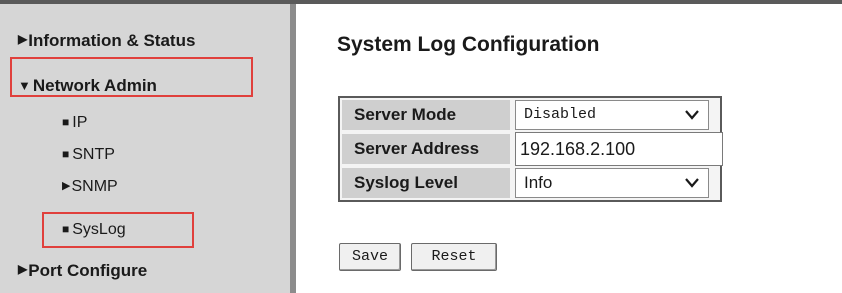 The height and width of the screenshot is (293, 842). Describe the element at coordinates (93, 154) in the screenshot. I see `sidebar-item-label: SNTP` at that location.